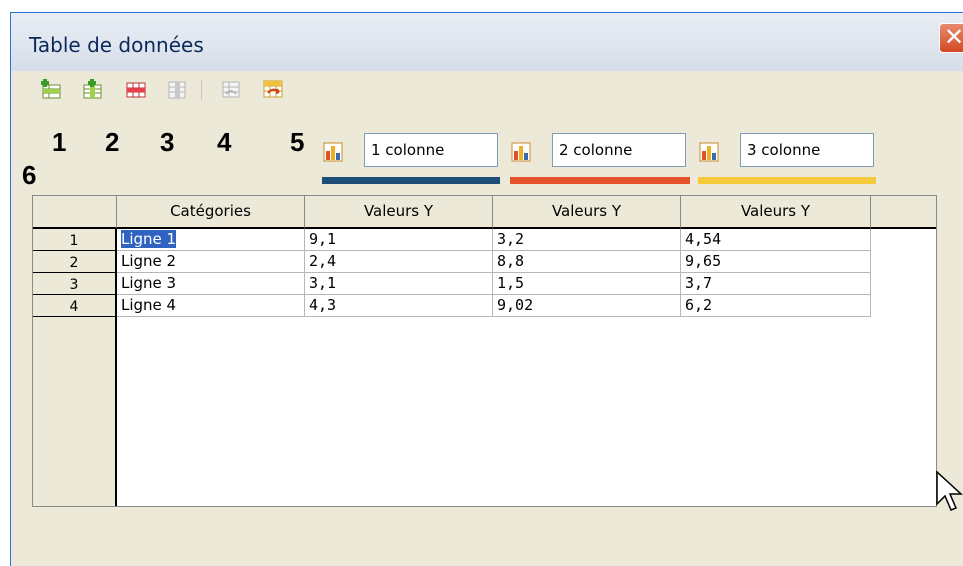 This screenshot has width=963, height=566. I want to click on series-name-input: 3 colonne, so click(807, 150).